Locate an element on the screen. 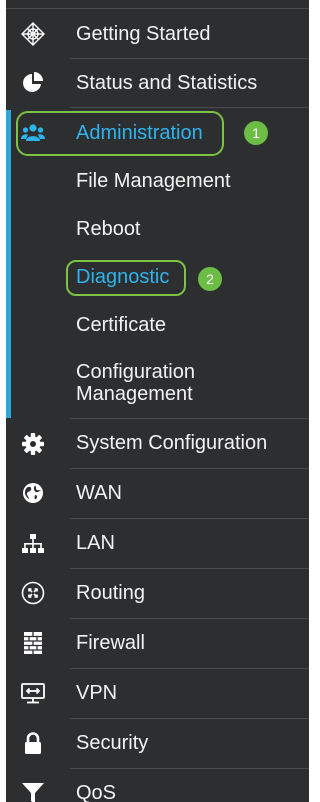 The width and height of the screenshot is (320, 802). callout-badge: 1 is located at coordinates (256, 133).